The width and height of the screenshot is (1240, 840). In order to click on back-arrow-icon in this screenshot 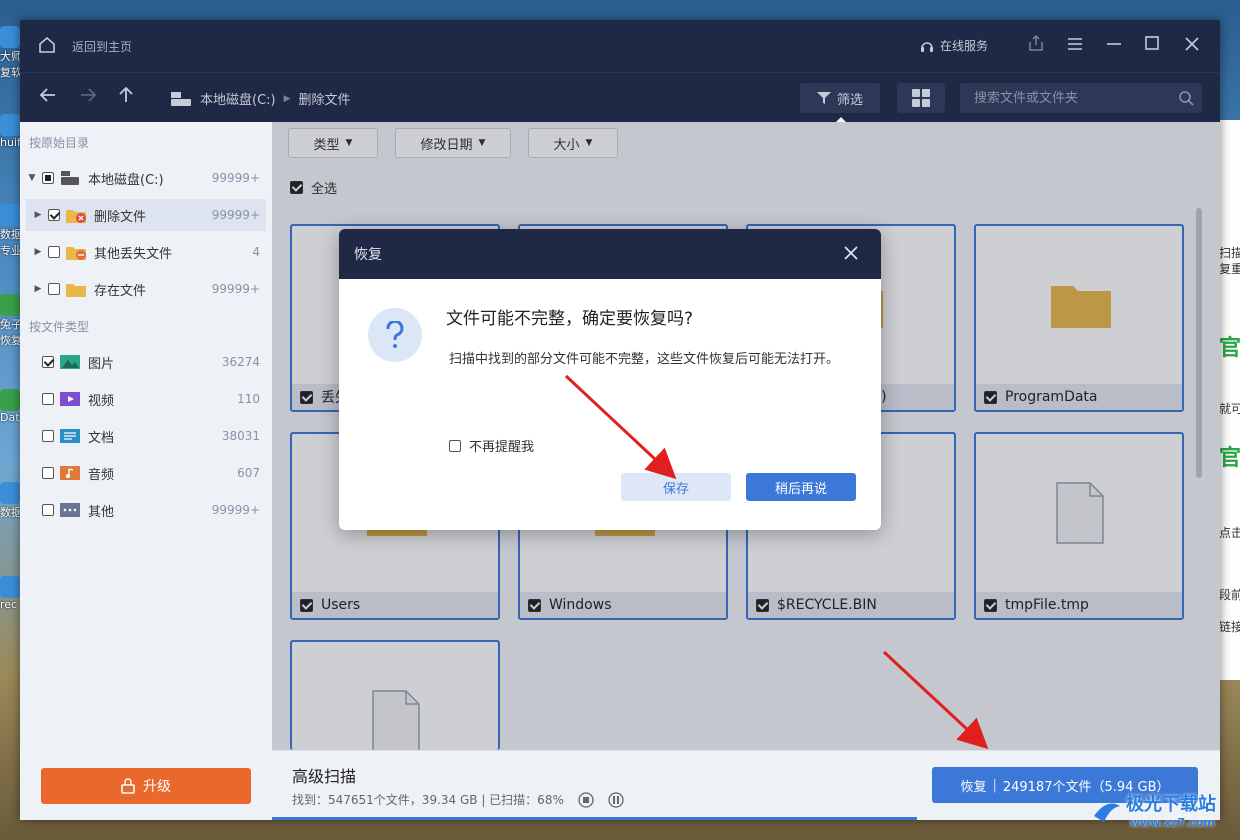, I will do `click(48, 97)`.